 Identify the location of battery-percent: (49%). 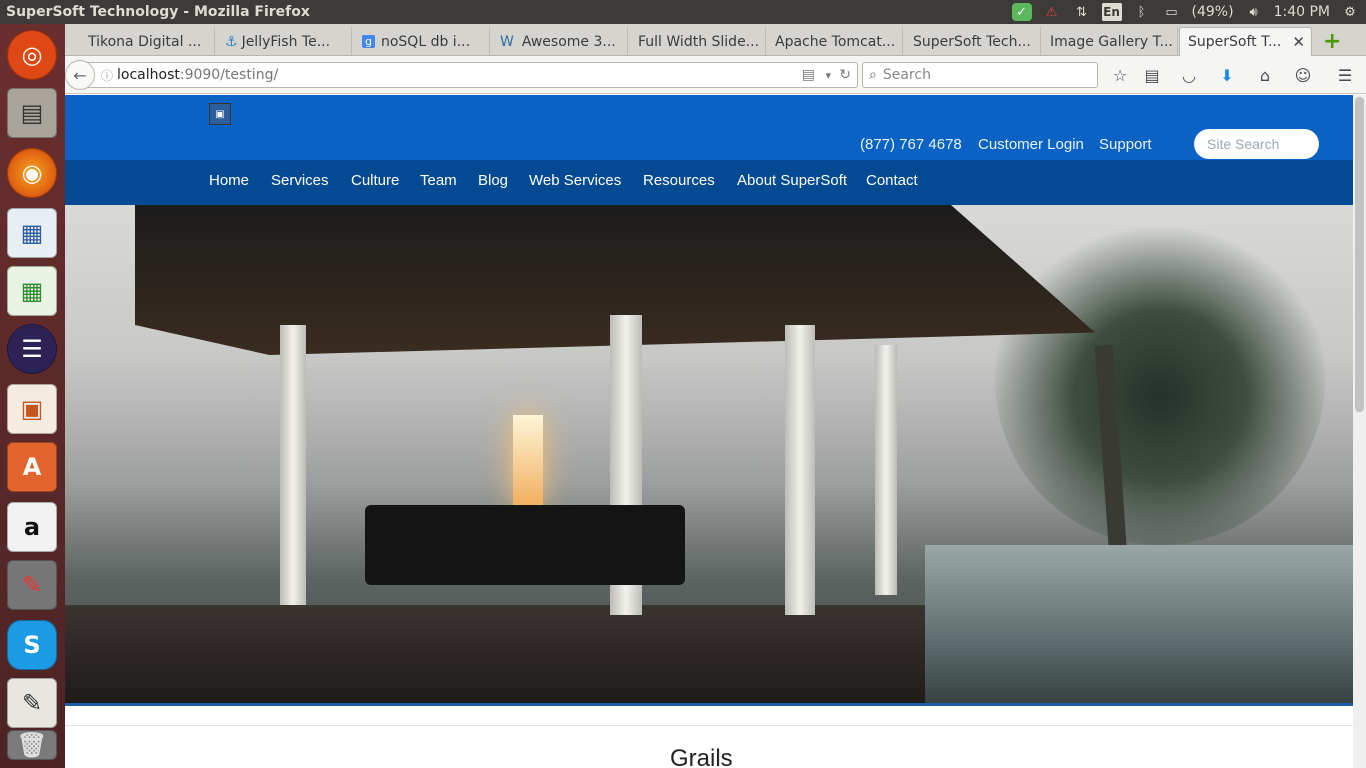
(1212, 12).